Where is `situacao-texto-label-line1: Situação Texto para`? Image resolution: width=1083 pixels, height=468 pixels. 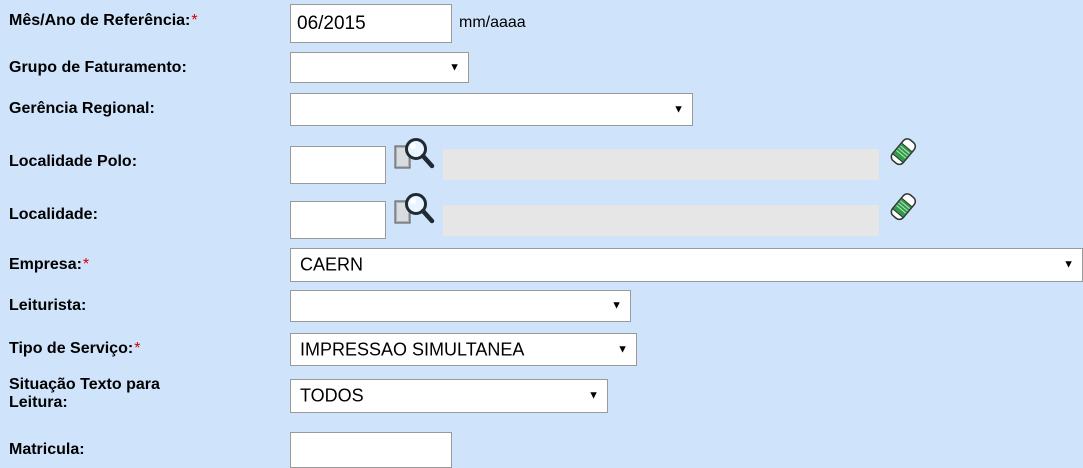
situacao-texto-label-line1: Situação Texto para is located at coordinates (84, 384).